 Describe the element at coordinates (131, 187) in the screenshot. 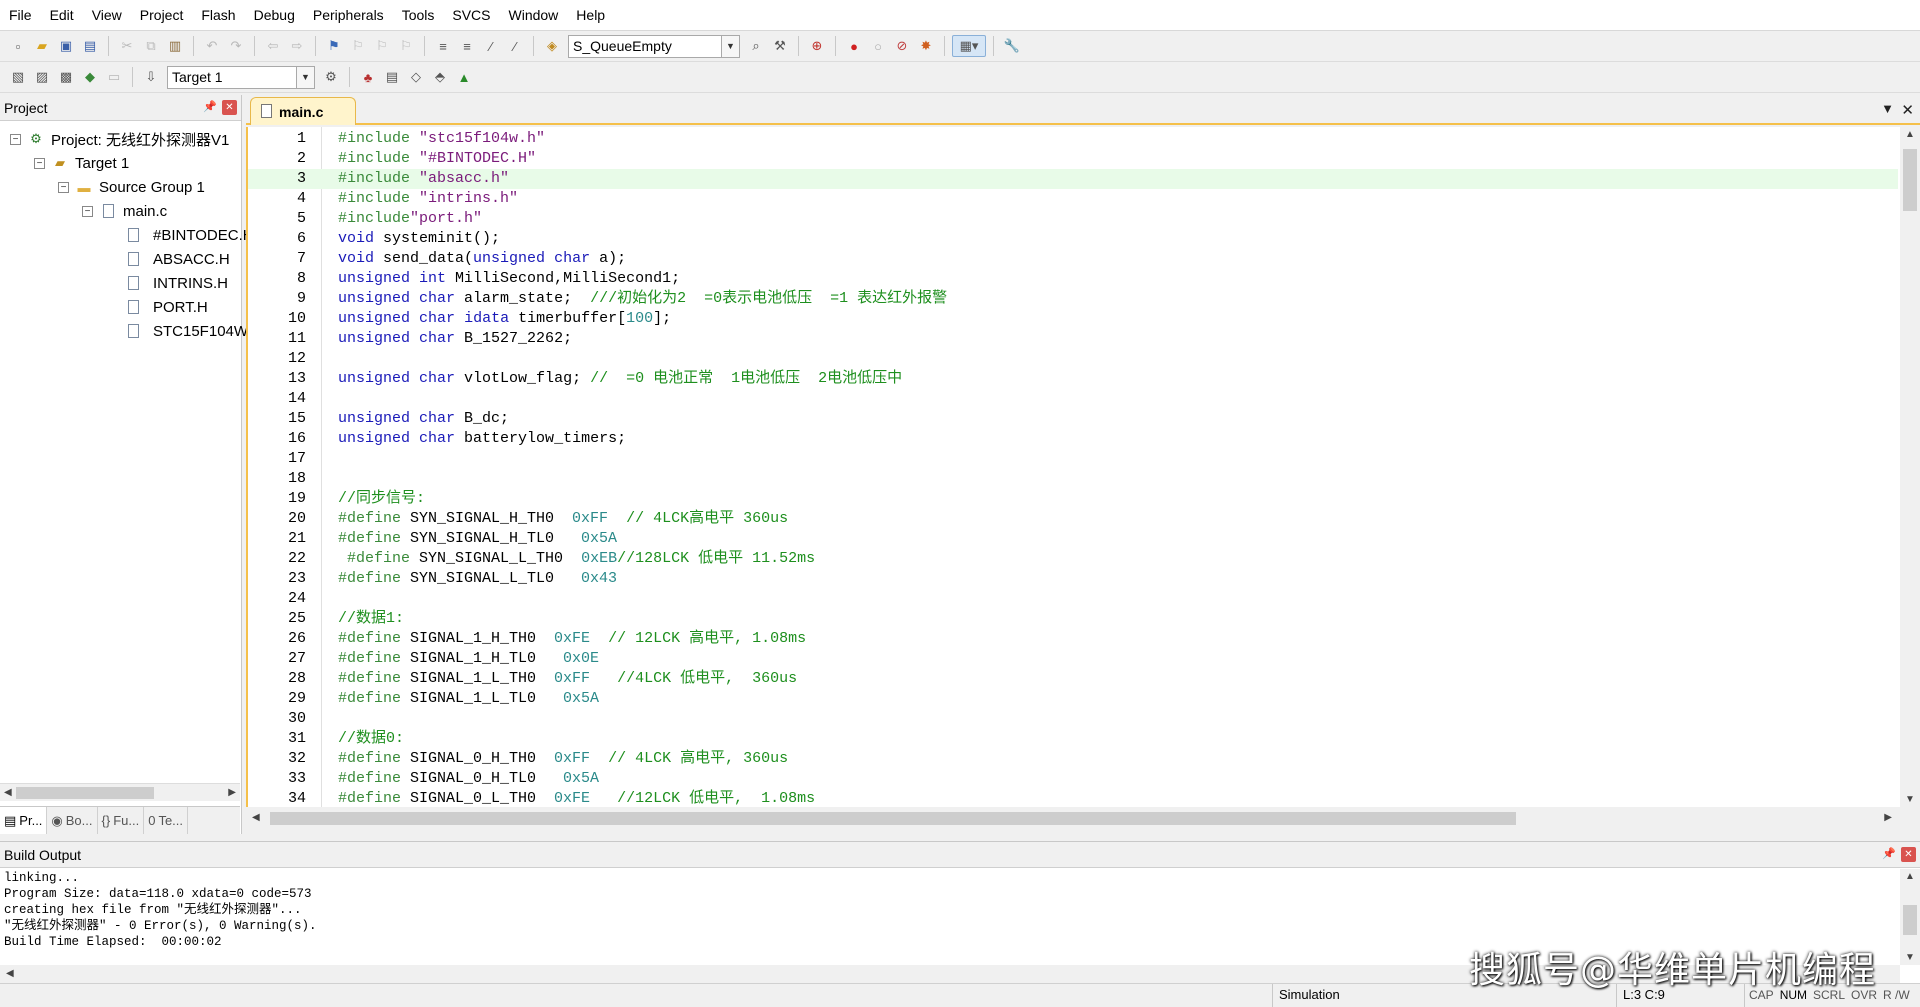

I see `tree-item-source-group: − ▬ Source Group 1` at that location.